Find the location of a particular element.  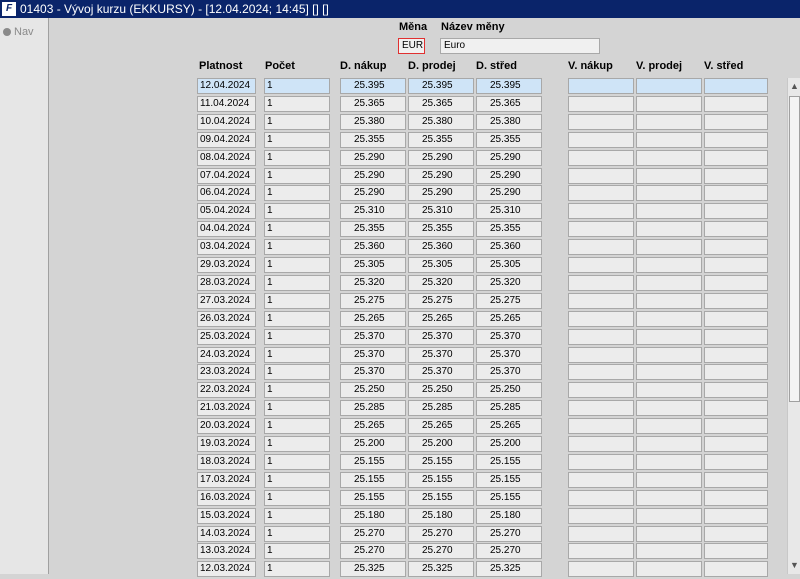

cell-d-nakup: 25.270 is located at coordinates (373, 551).